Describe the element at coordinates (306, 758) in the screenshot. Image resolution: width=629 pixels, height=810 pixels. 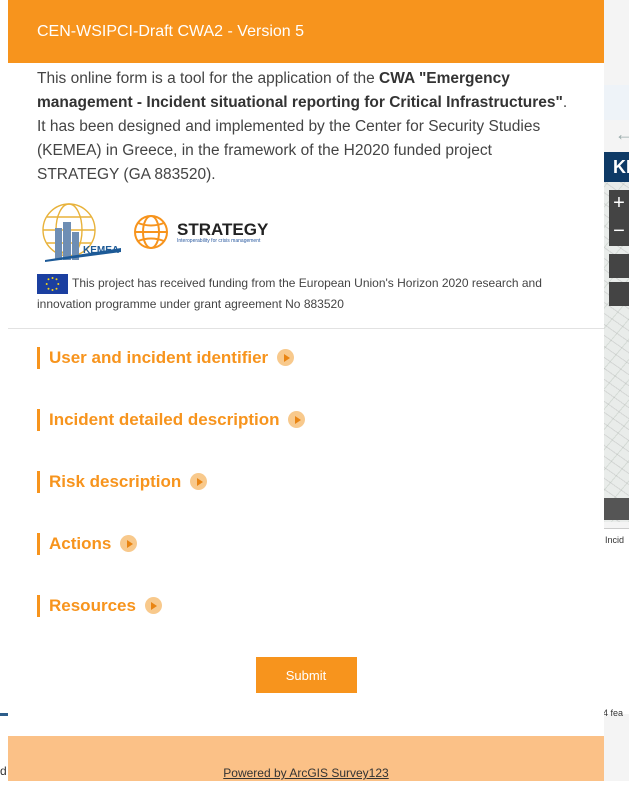
I see `form-footer: Powered by ArcGIS Survey123` at that location.